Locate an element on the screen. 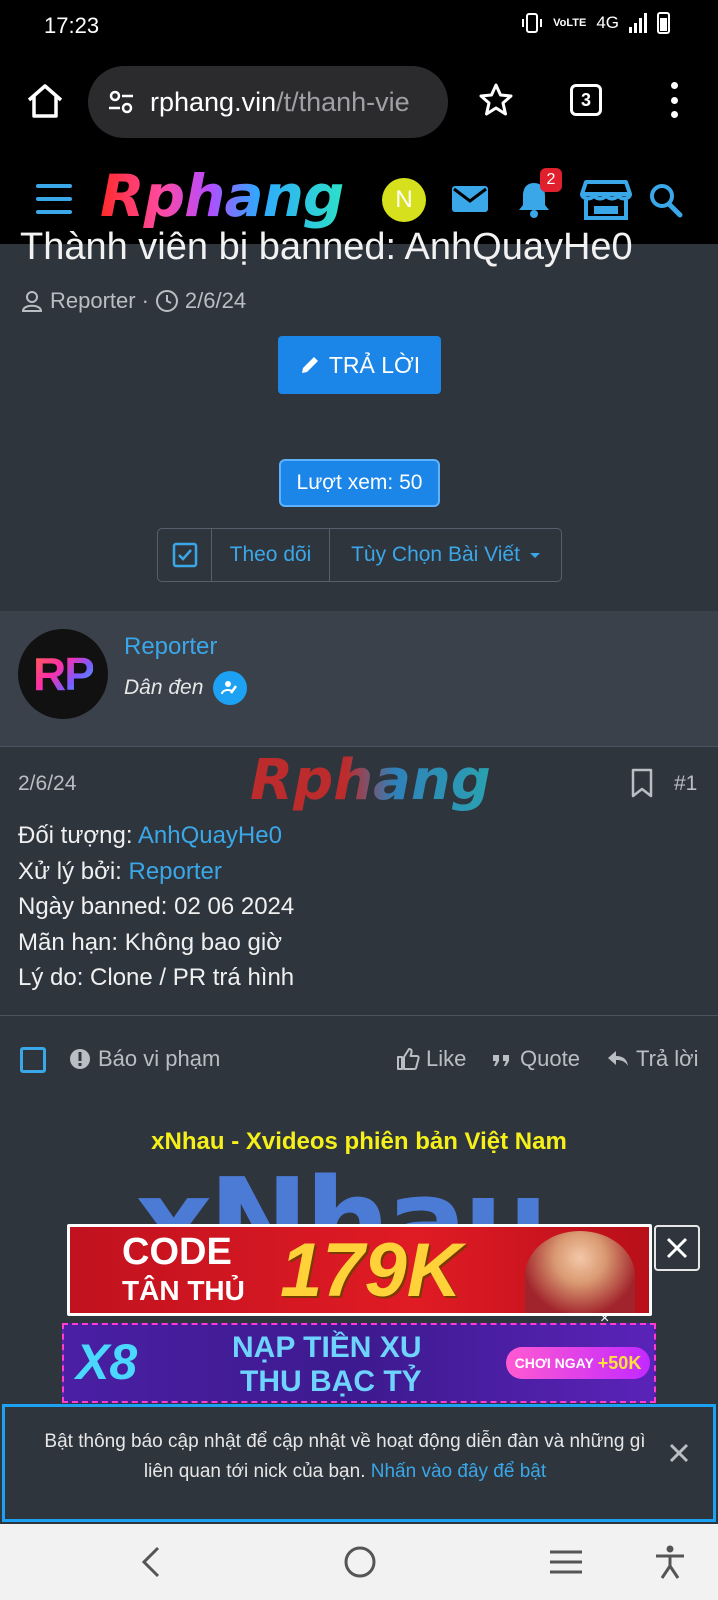 The width and height of the screenshot is (718, 1600). banner2-cta: CHƠI NGAY +50K is located at coordinates (578, 1363).